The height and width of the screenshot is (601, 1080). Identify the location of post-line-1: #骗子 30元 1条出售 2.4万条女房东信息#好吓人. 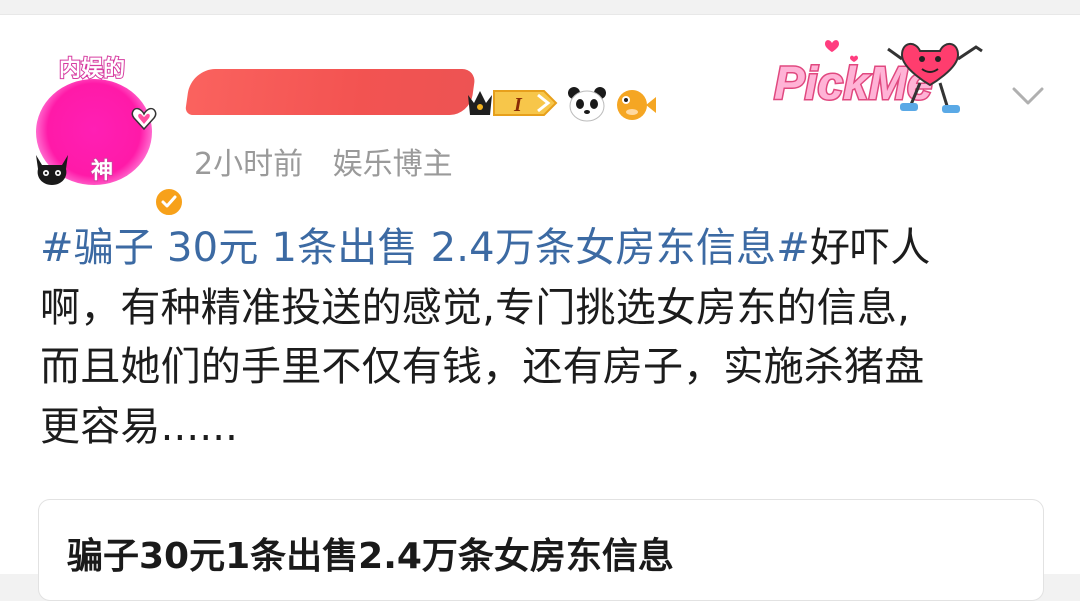
(485, 248).